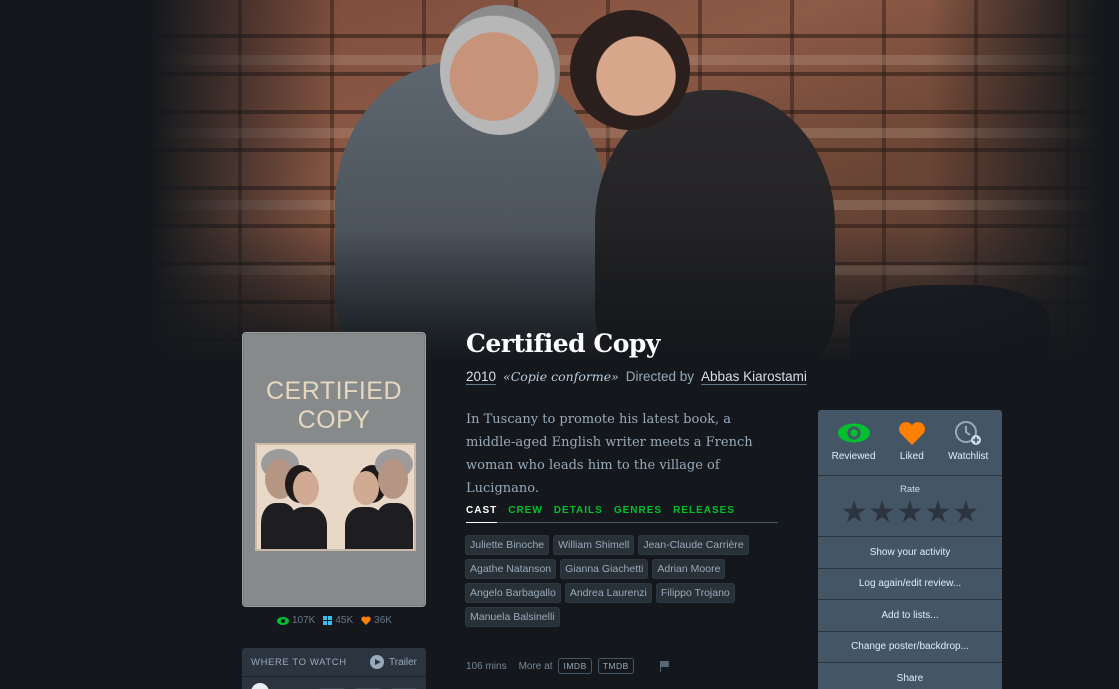  I want to click on reviewed-label: Reviewed, so click(853, 456).